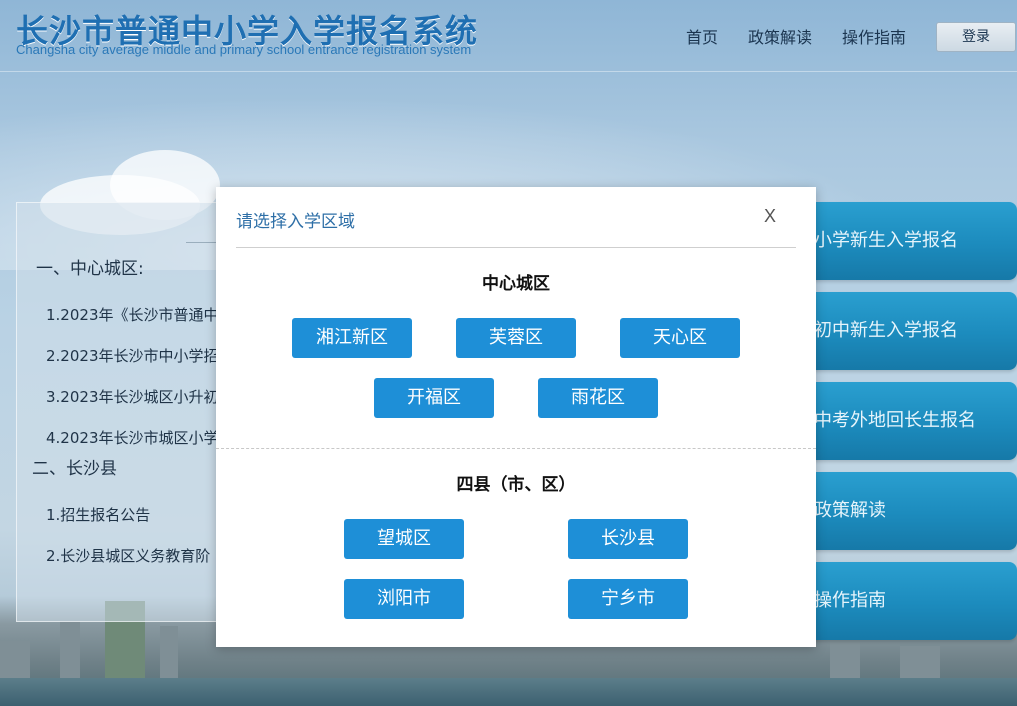 This screenshot has height=706, width=1017. I want to click on nav-home: 首页, so click(702, 36).